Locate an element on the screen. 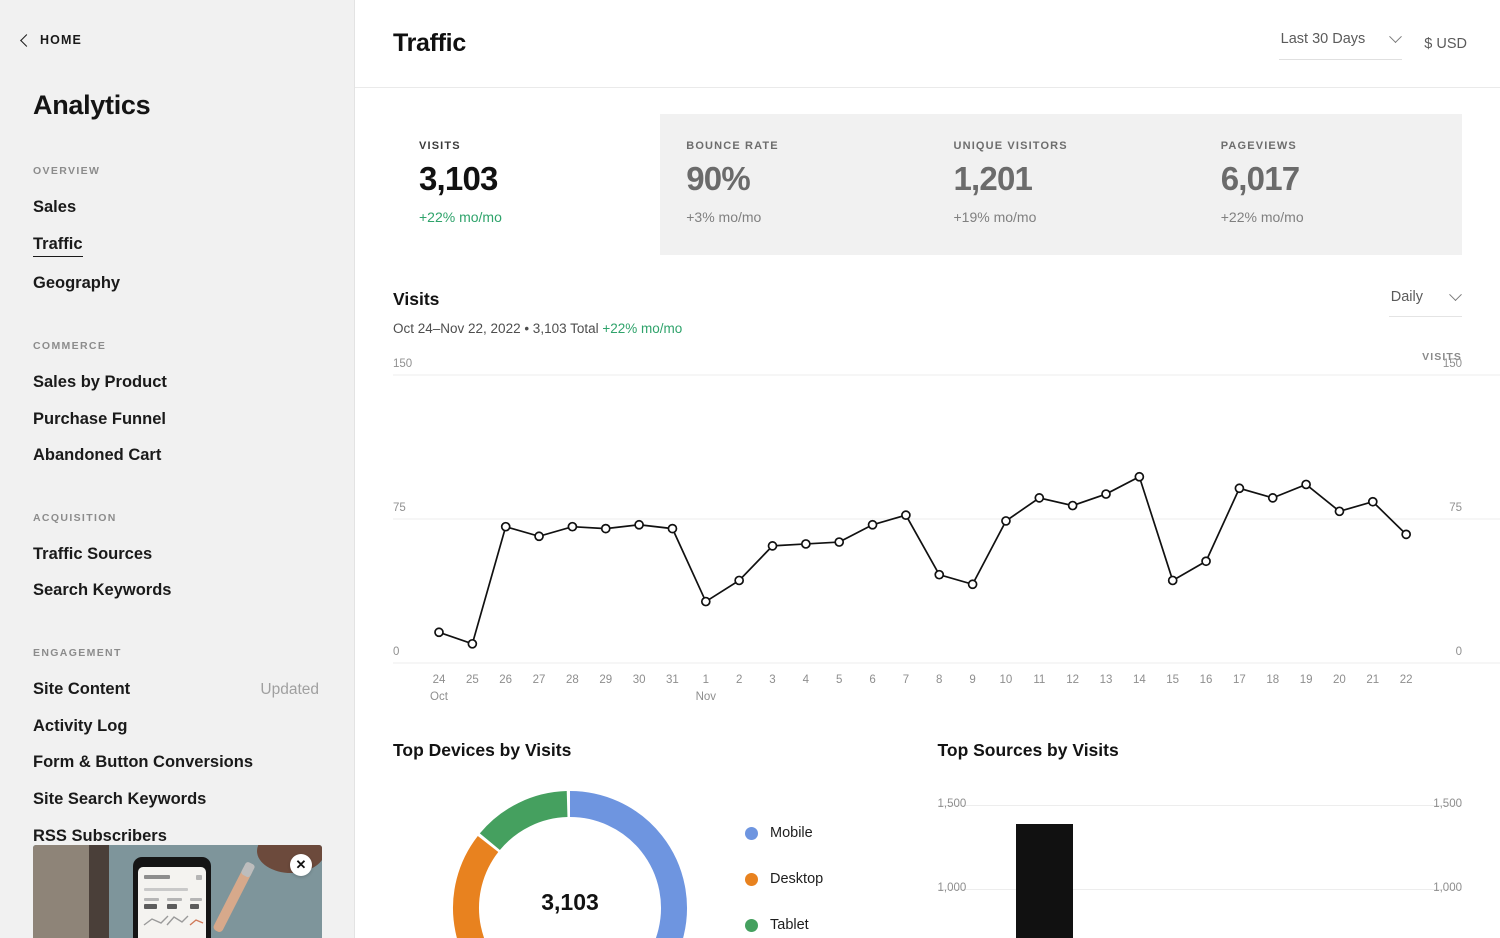 The width and height of the screenshot is (1500, 938). sidebar-item-sales-by-product: Sales by Product is located at coordinates (193, 382).